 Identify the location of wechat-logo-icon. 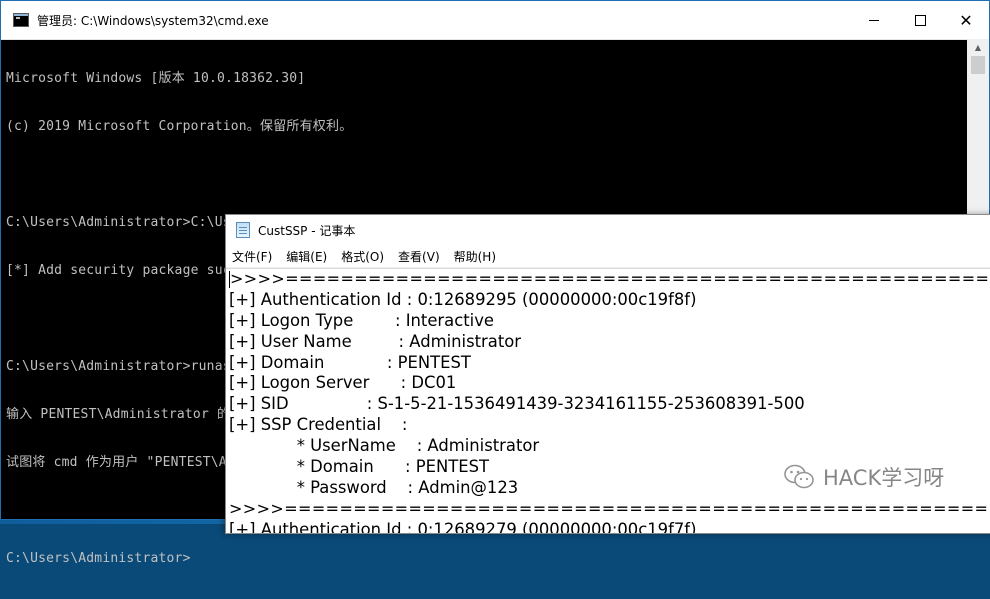
(799, 476).